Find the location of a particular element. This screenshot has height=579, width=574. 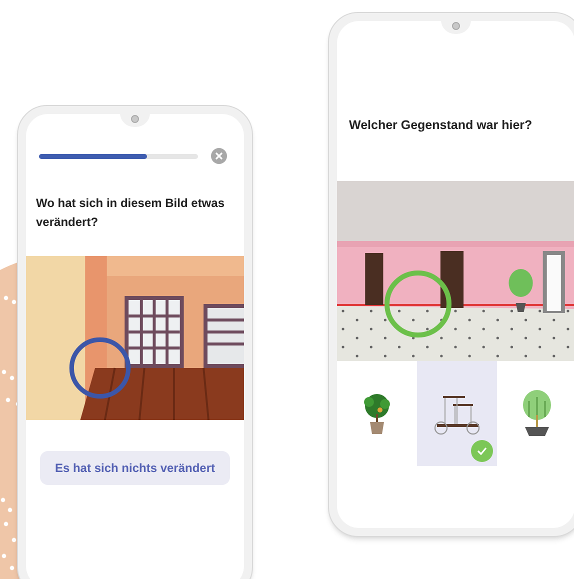

question-text: Wo hat sich in diesem Bild etwas verändert? is located at coordinates (130, 213).